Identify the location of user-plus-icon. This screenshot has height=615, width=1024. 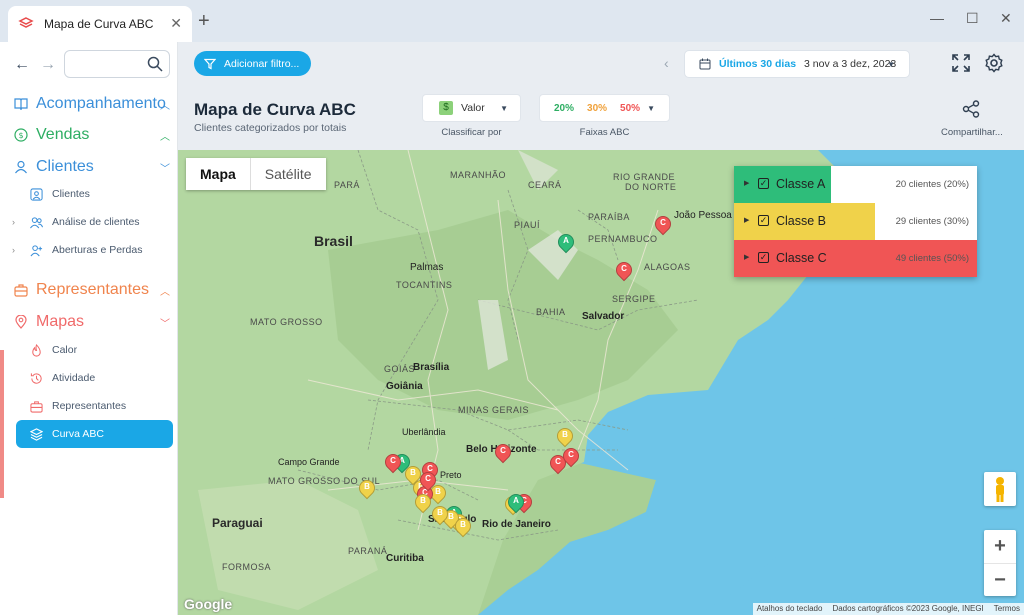
(36, 250).